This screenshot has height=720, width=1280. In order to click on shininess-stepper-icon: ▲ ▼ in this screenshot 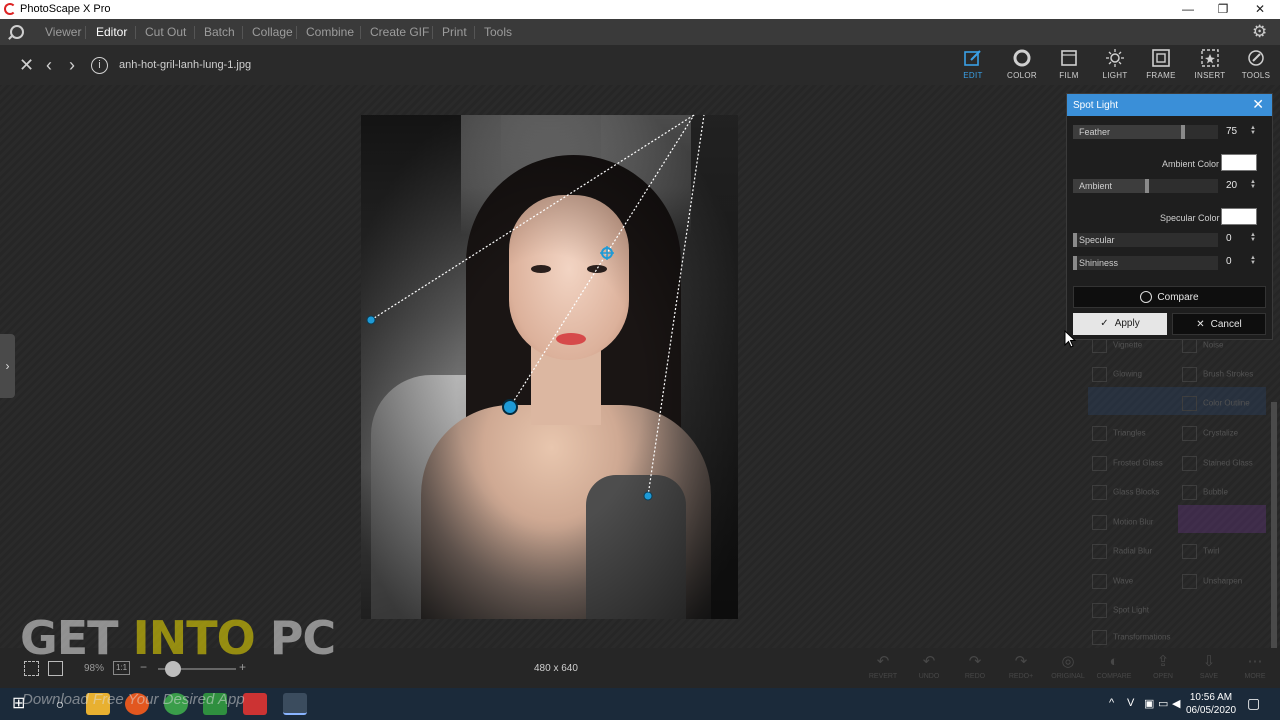, I will do `click(1253, 260)`.